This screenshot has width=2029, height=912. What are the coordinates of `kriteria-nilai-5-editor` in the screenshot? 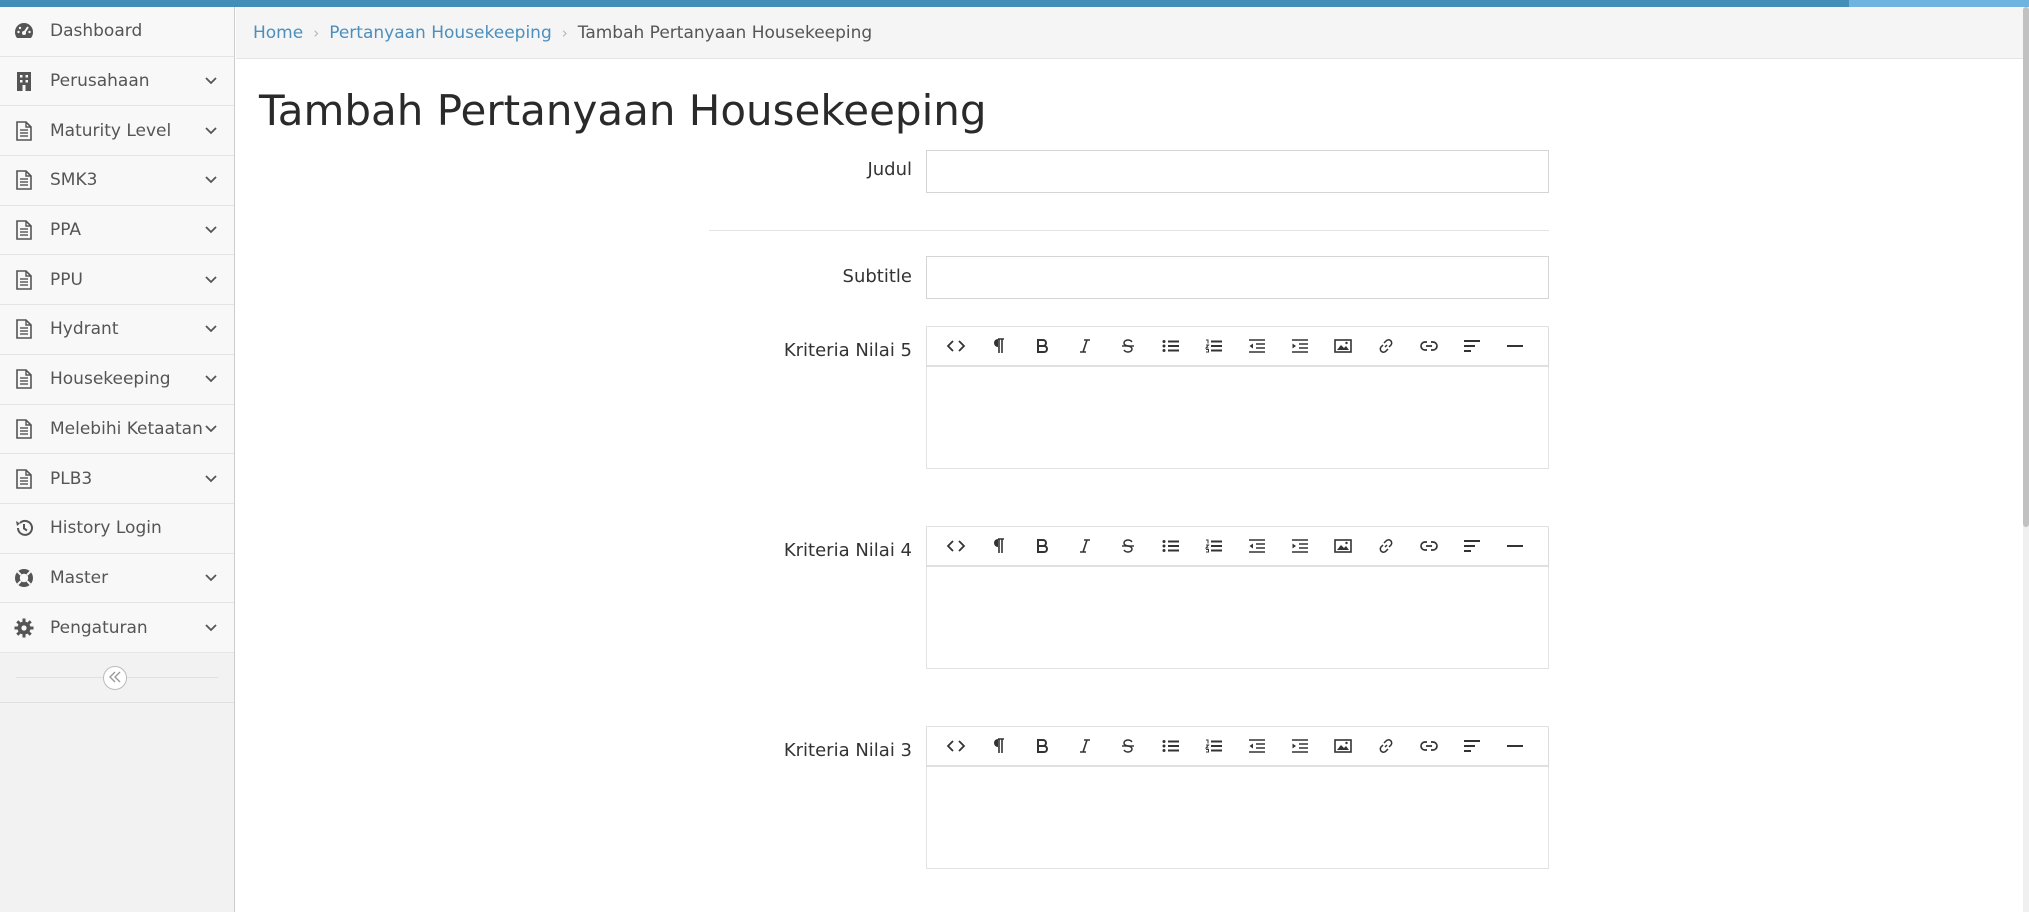 It's located at (1237, 397).